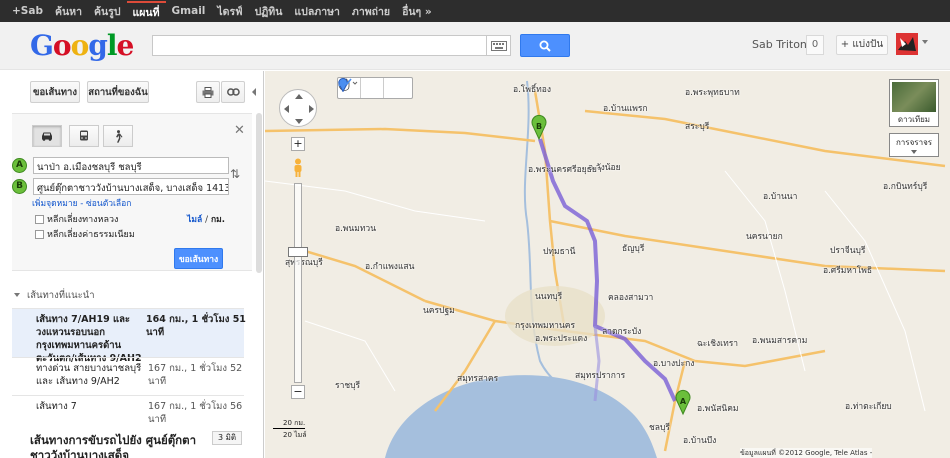 The width and height of the screenshot is (950, 458). I want to click on my-places-button: สถานที่ของฉัน, so click(118, 92).